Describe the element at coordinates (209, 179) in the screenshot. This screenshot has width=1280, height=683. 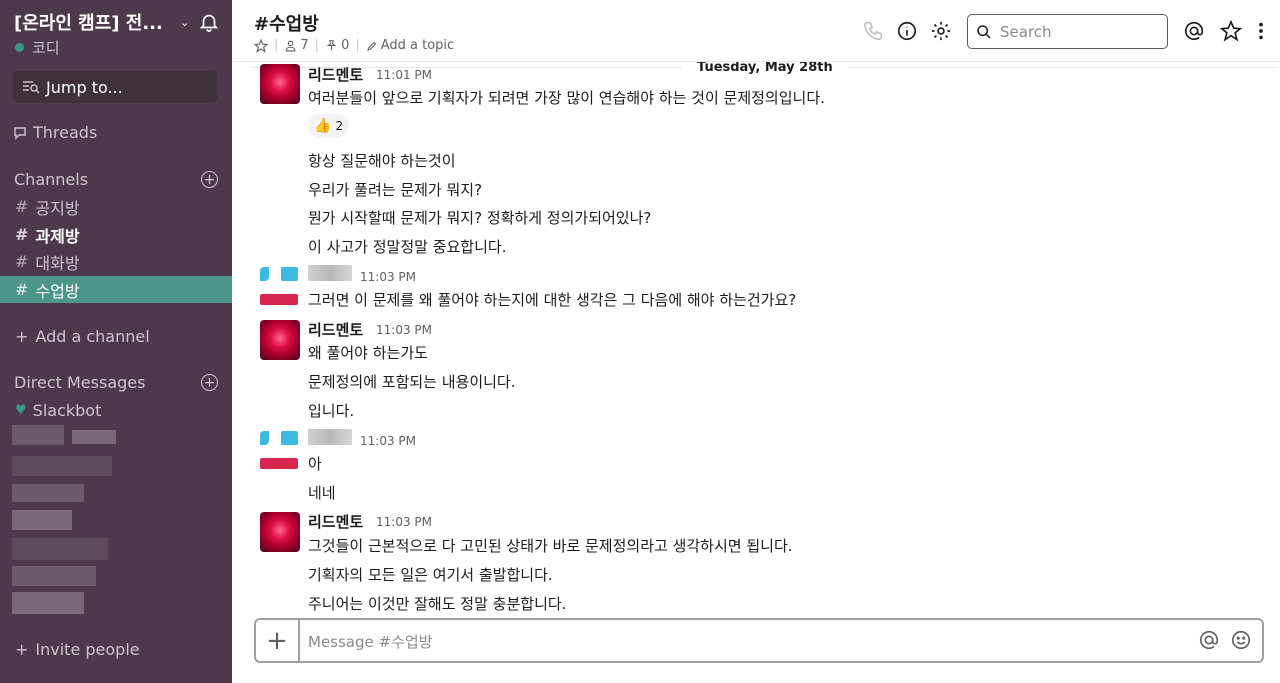
I see `add-channel-icon: +` at that location.